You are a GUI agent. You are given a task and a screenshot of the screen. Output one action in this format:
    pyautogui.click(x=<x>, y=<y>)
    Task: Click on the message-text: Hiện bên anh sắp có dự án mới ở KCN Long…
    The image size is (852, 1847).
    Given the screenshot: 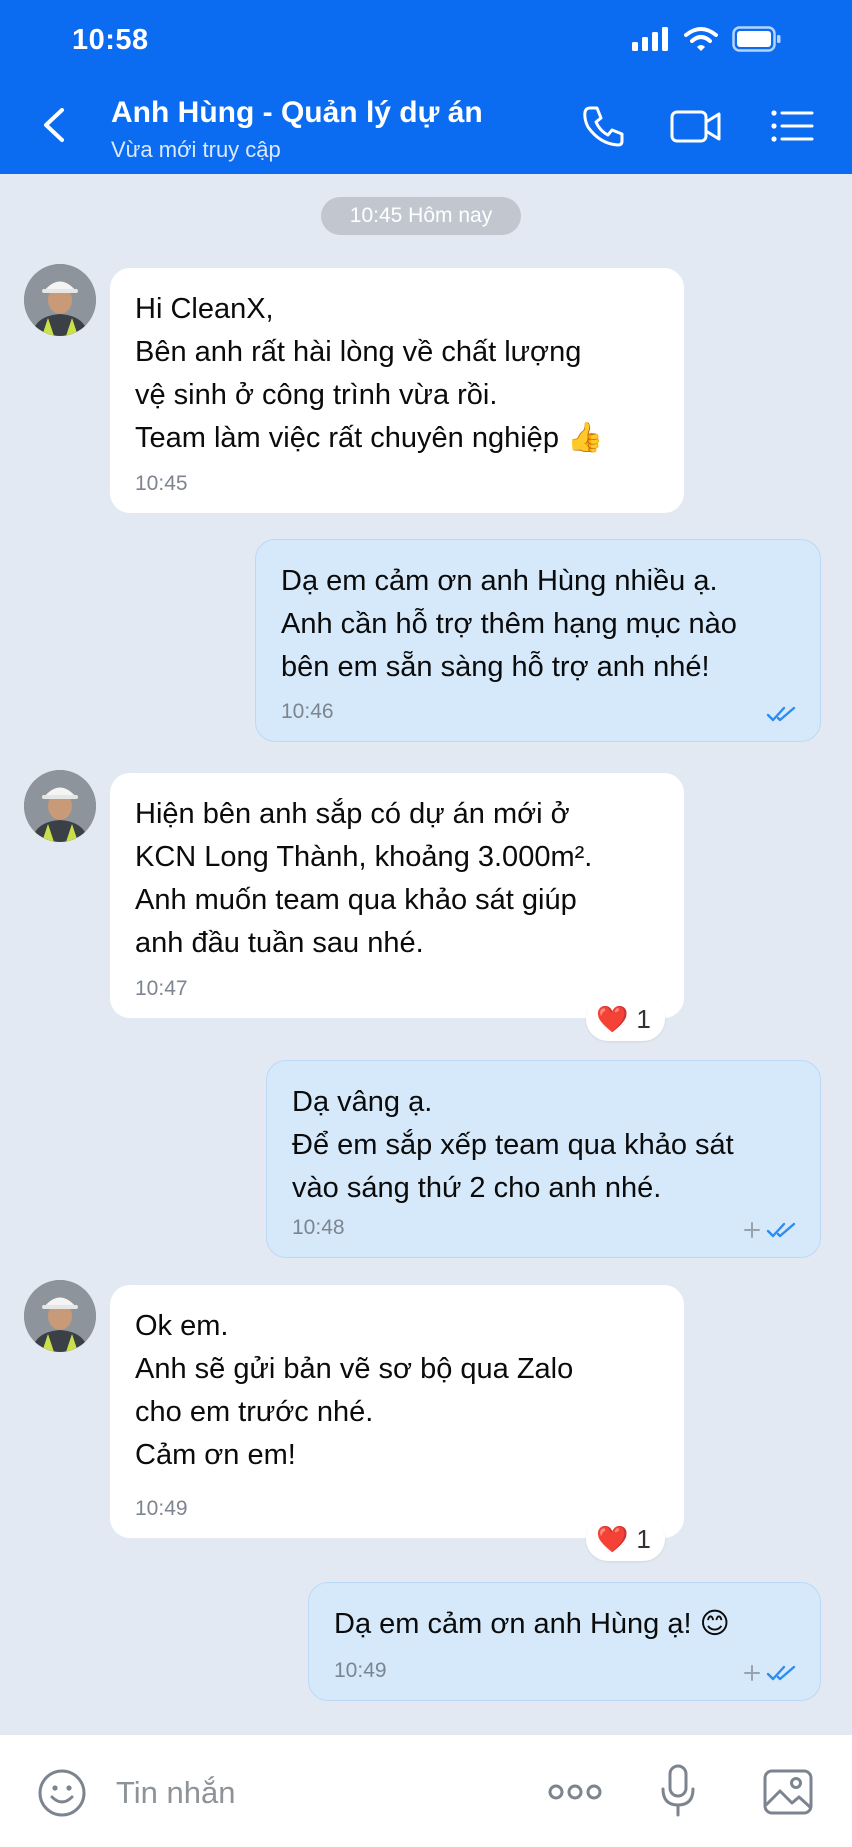 What is the action you would take?
    pyautogui.click(x=364, y=878)
    